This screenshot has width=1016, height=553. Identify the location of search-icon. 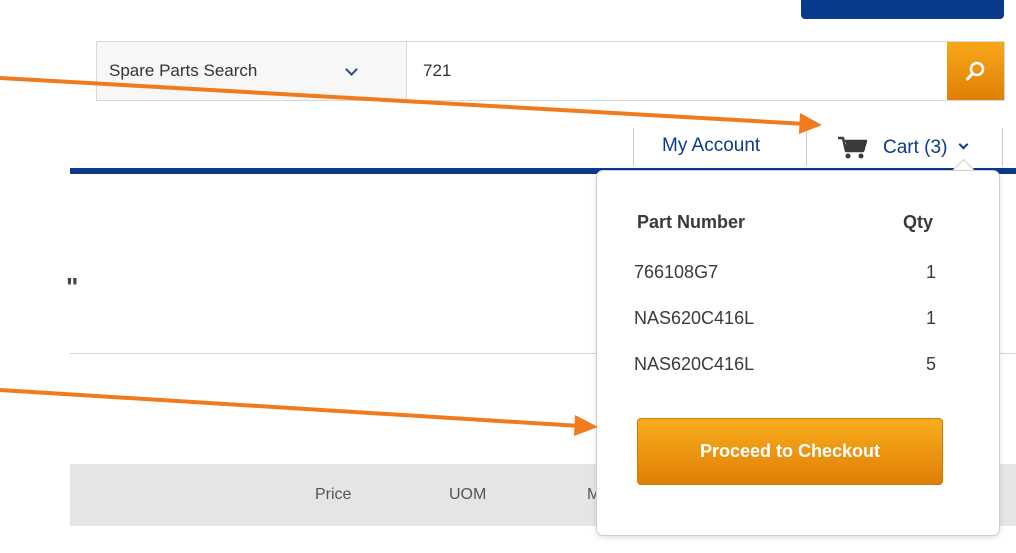
(975, 71).